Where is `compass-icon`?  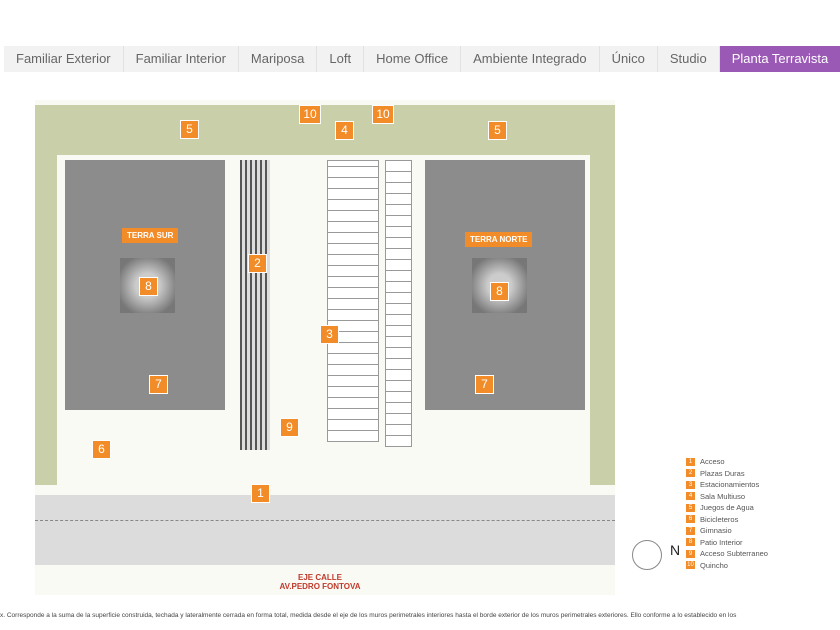
compass-icon is located at coordinates (647, 555).